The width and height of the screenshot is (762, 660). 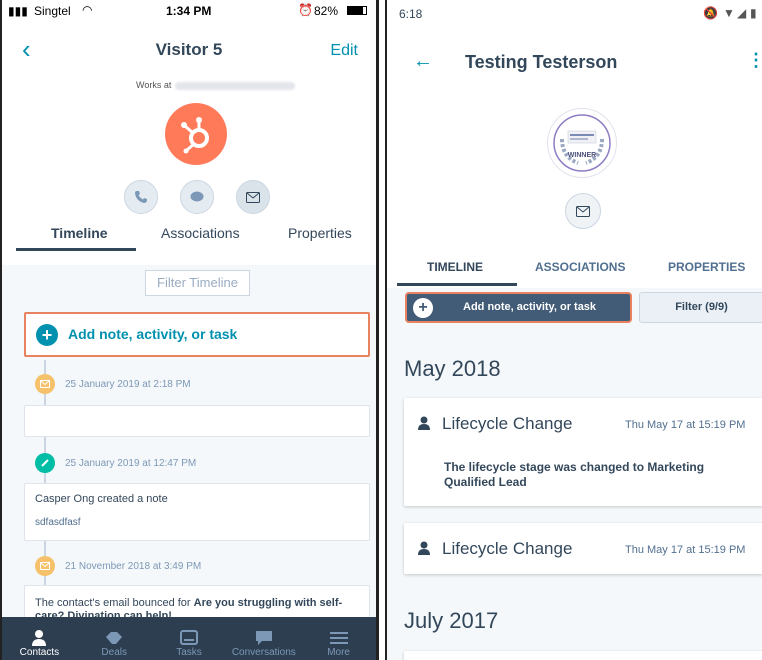 What do you see at coordinates (79, 233) in the screenshot?
I see `tab-timeline: Timeline` at bounding box center [79, 233].